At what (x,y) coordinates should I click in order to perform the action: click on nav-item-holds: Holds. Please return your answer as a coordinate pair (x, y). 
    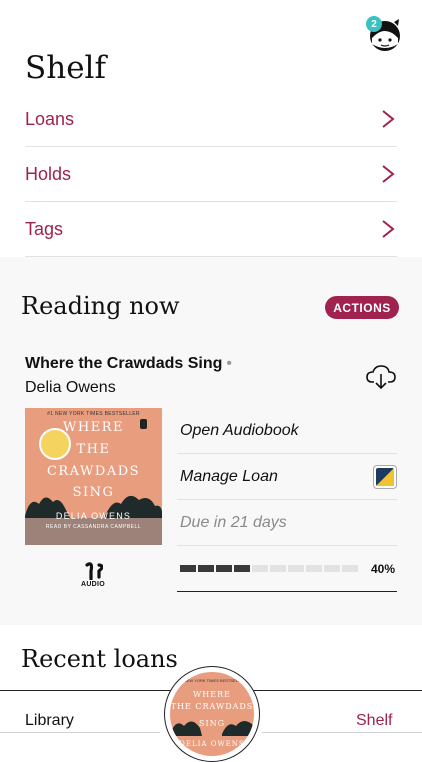
    Looking at the image, I should click on (211, 174).